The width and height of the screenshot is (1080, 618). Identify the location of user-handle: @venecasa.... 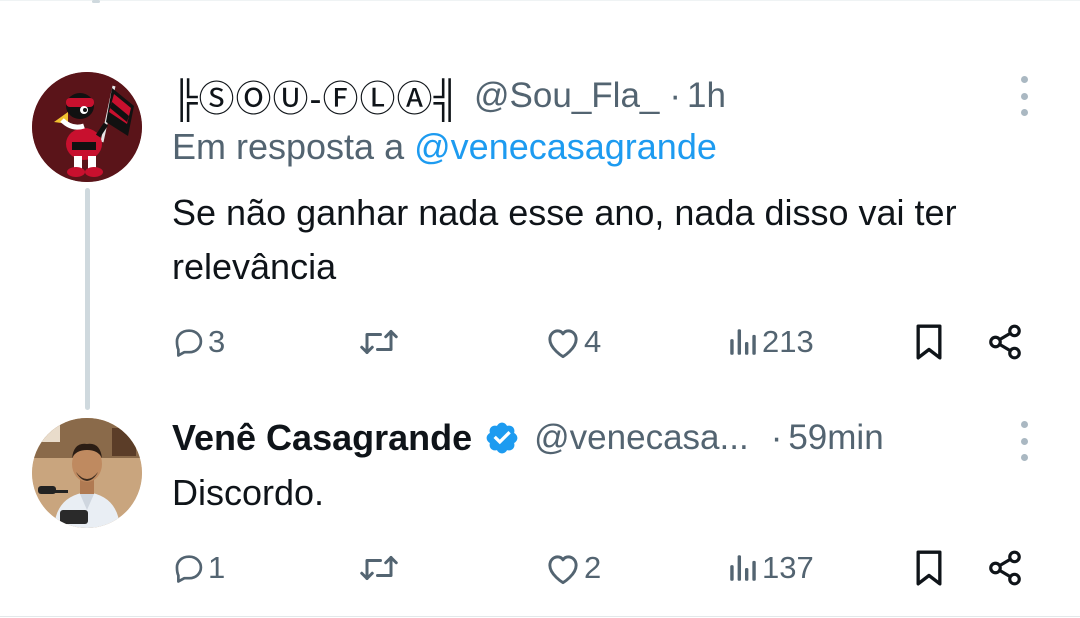
(641, 438).